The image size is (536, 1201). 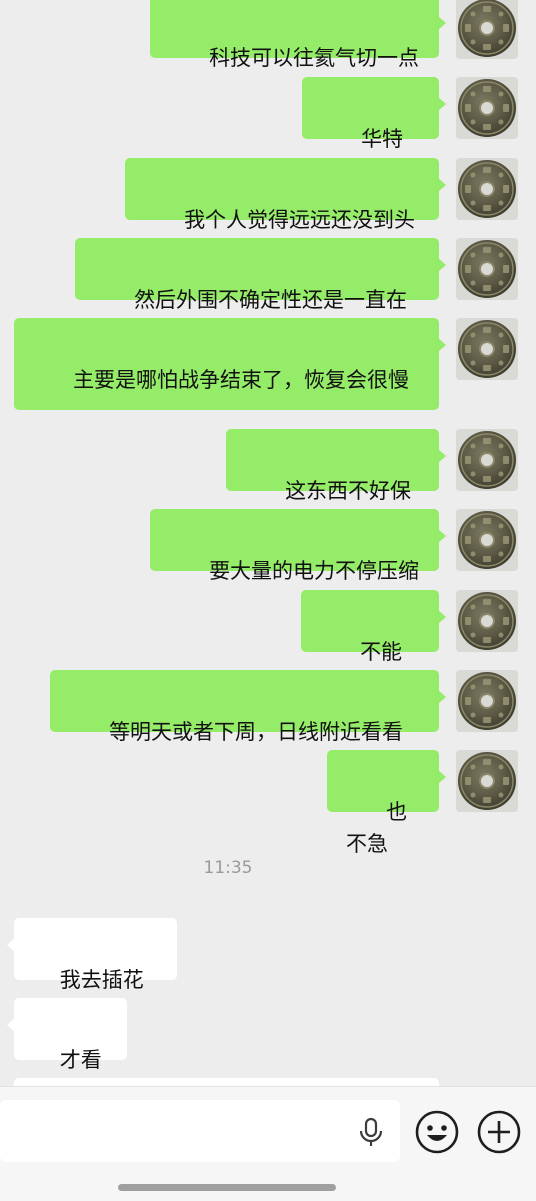 I want to click on outgoing-message-bubble: 我个人觉得远远还没到头, so click(x=285, y=195).